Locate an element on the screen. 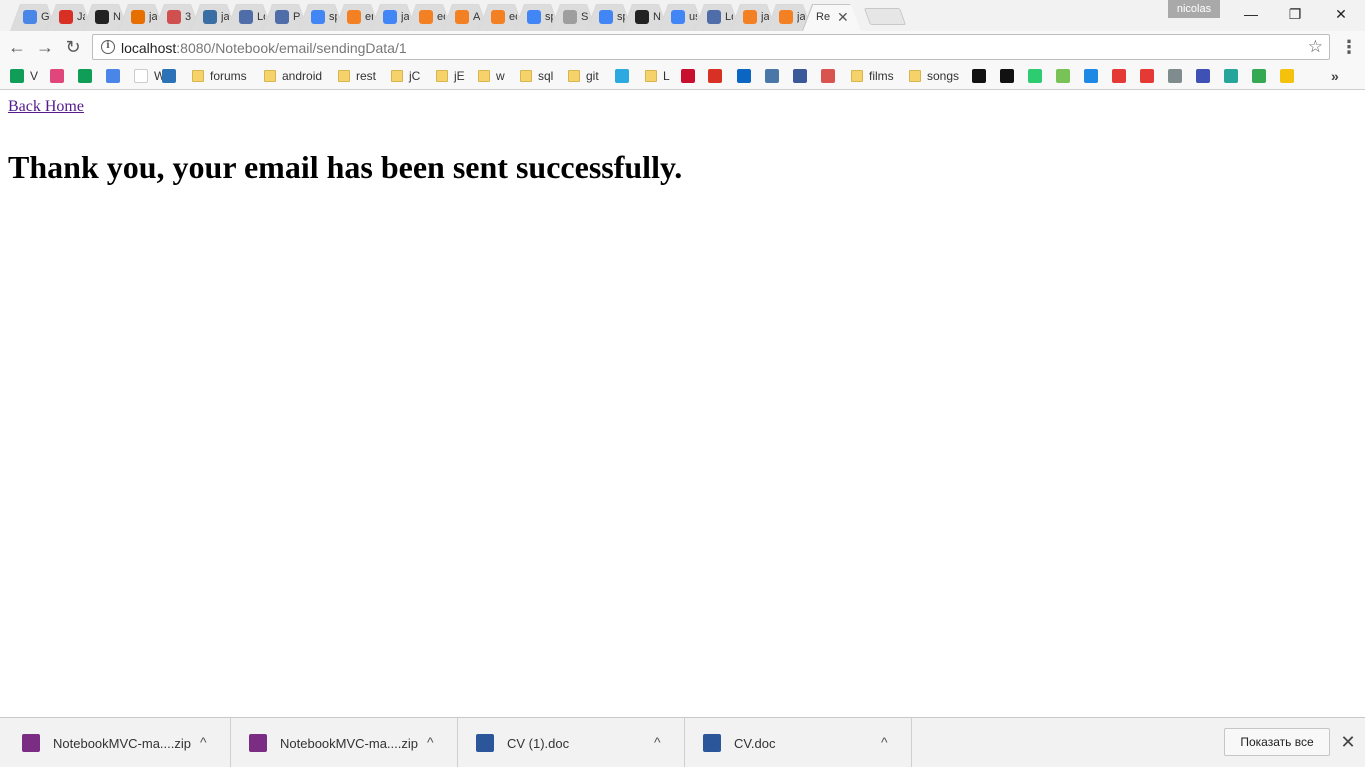 The height and width of the screenshot is (767, 1365). show-all-downloads-button: Показать все is located at coordinates (1277, 742).